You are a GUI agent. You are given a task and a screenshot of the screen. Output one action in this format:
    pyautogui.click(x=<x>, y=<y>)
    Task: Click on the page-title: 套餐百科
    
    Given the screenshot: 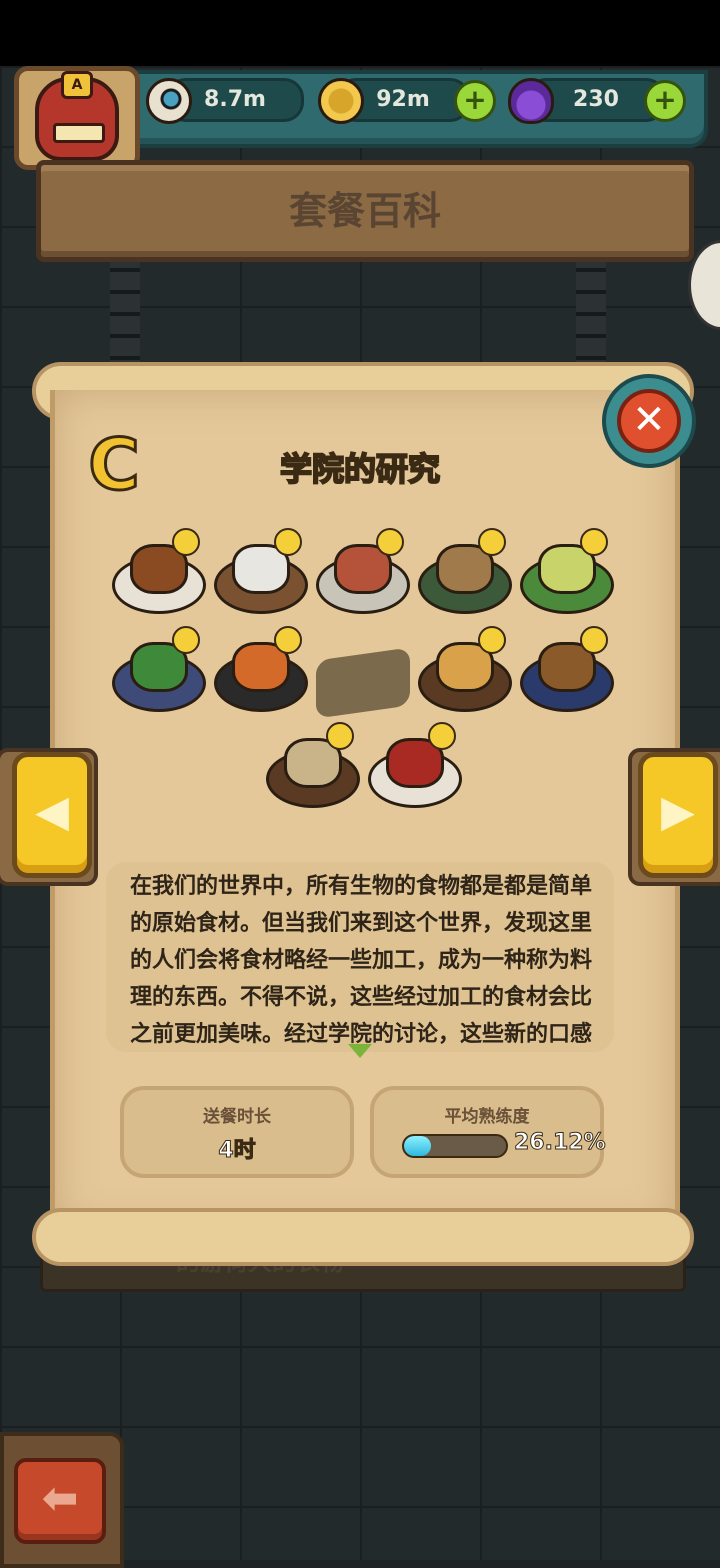 What is the action you would take?
    pyautogui.click(x=364, y=211)
    